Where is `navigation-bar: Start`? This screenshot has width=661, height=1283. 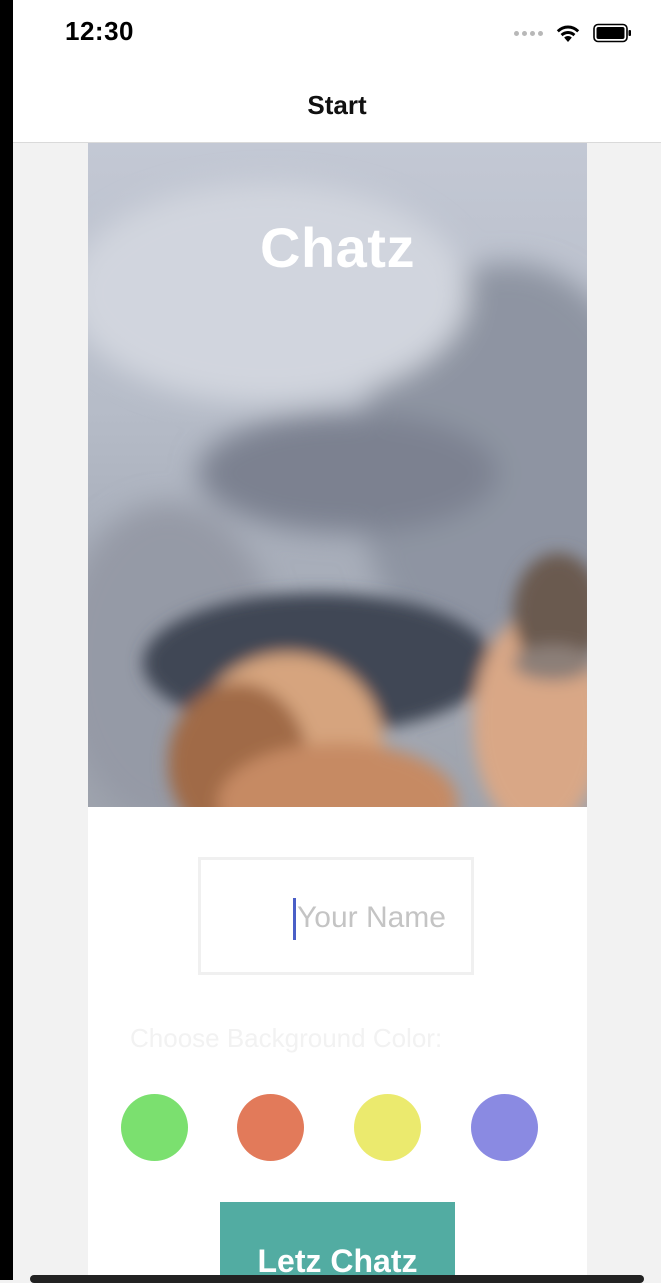 navigation-bar: Start is located at coordinates (337, 104).